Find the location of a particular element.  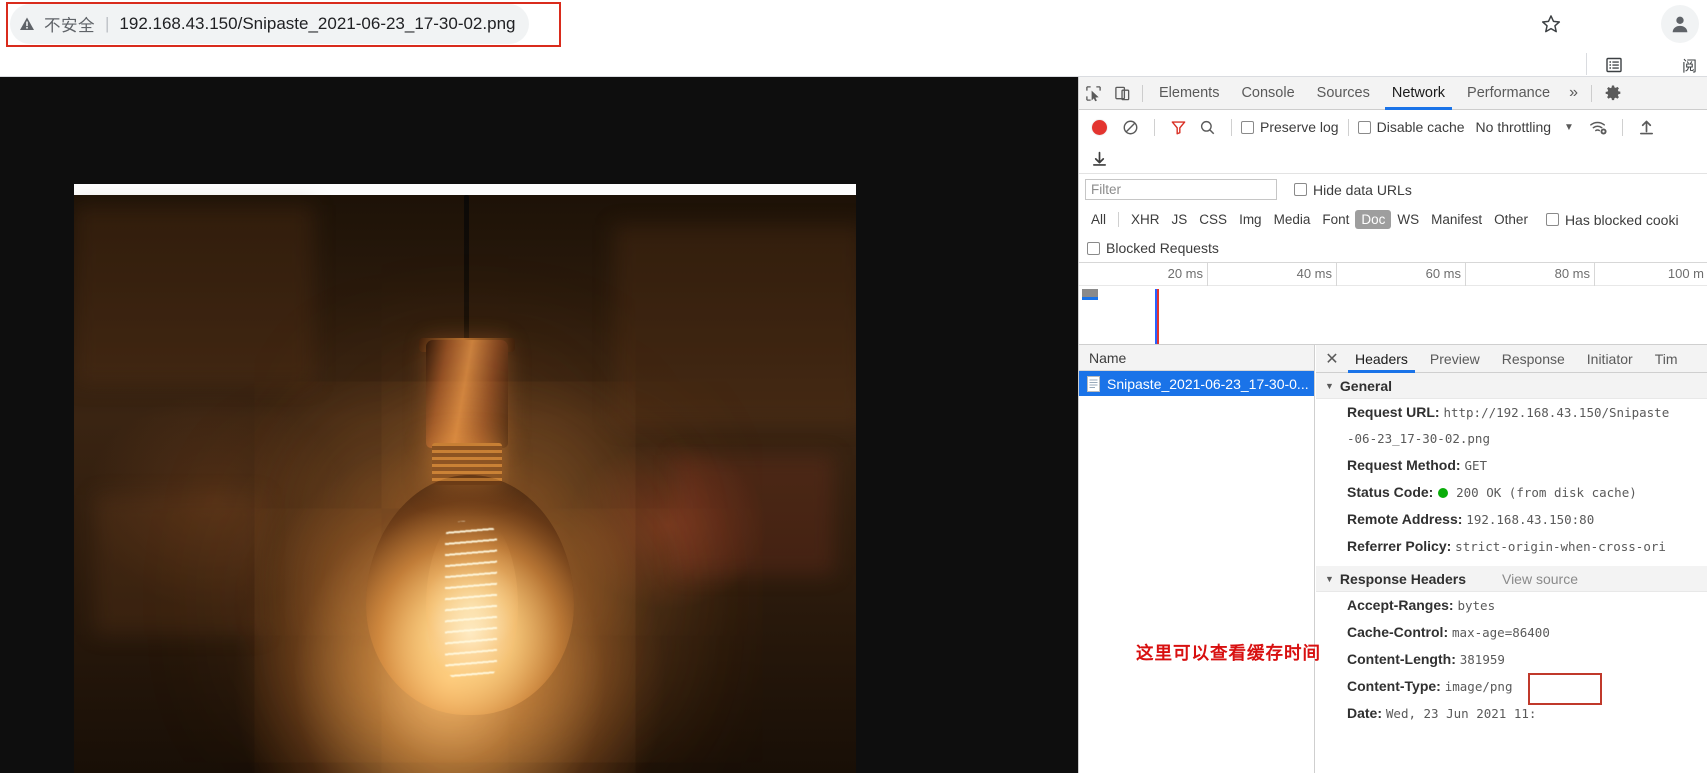

detail-tabstrip: ✕ Headers Preview Response Initiator Tim is located at coordinates (1511, 359).